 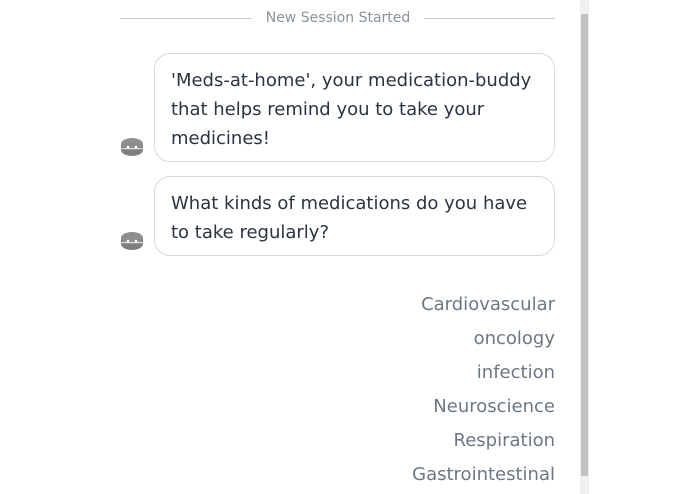 What do you see at coordinates (186, 18) in the screenshot?
I see `divider-line-left` at bounding box center [186, 18].